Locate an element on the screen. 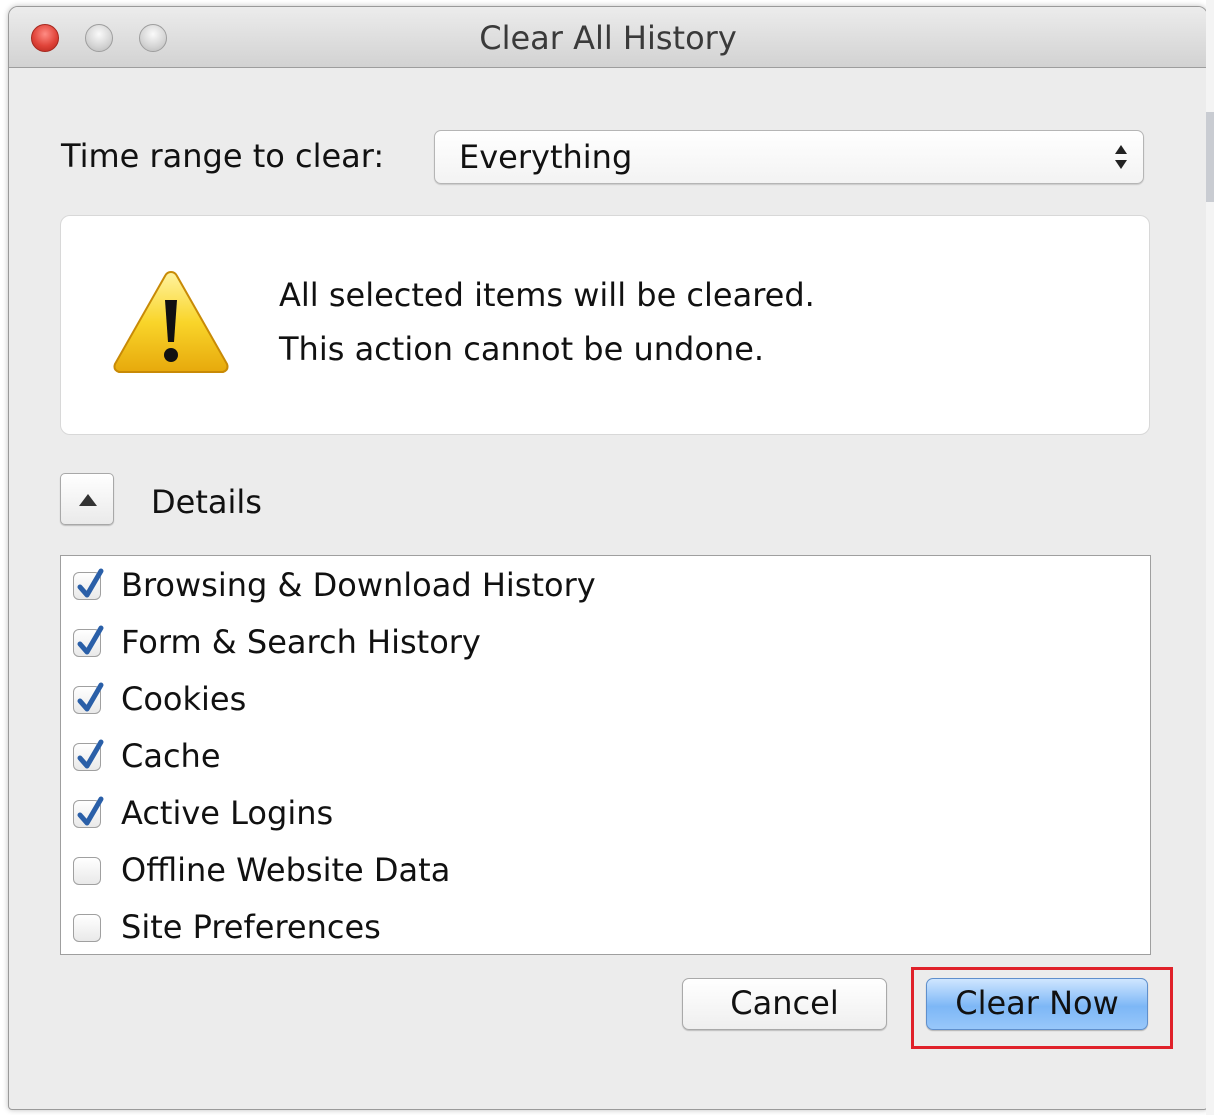 This screenshot has height=1115, width=1214. list-item-label: Site Preferences is located at coordinates (251, 927).